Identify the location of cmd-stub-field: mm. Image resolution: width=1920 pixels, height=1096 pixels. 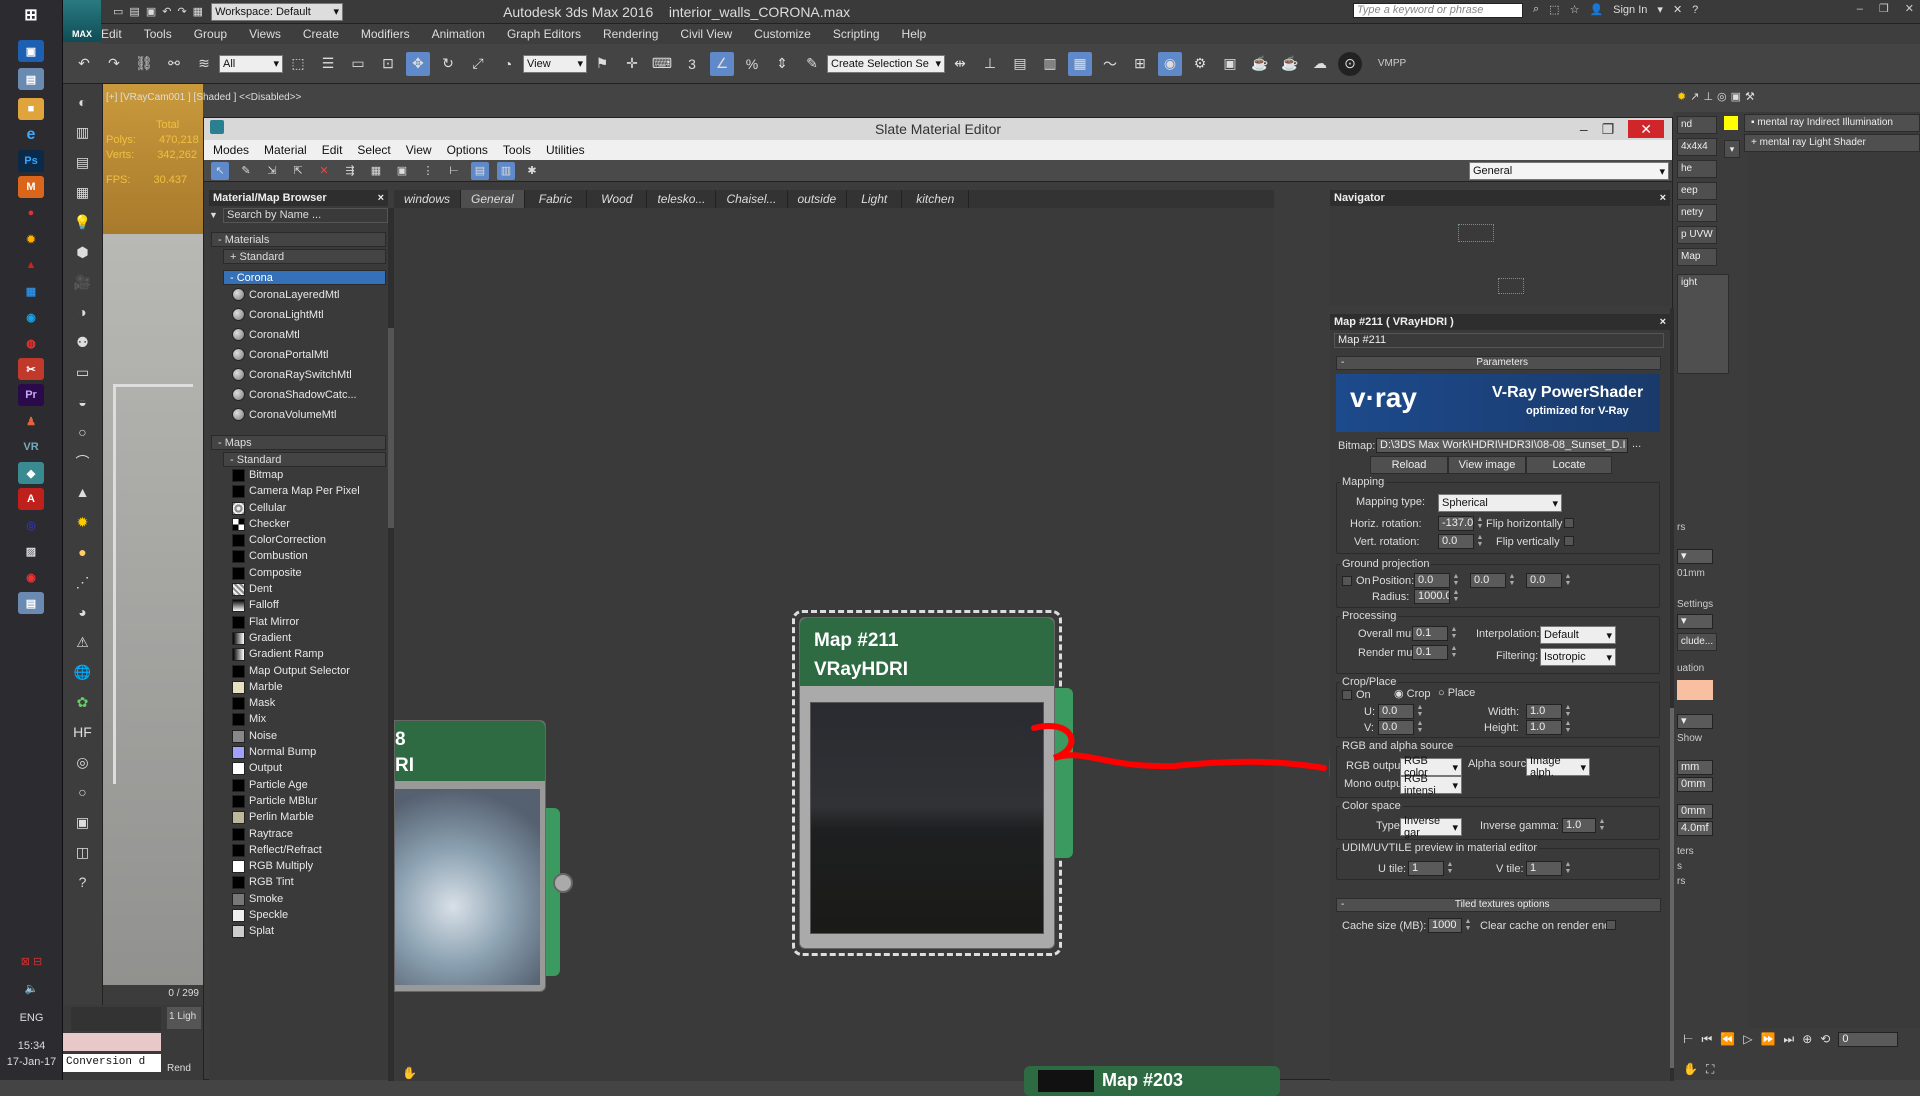
(1695, 767).